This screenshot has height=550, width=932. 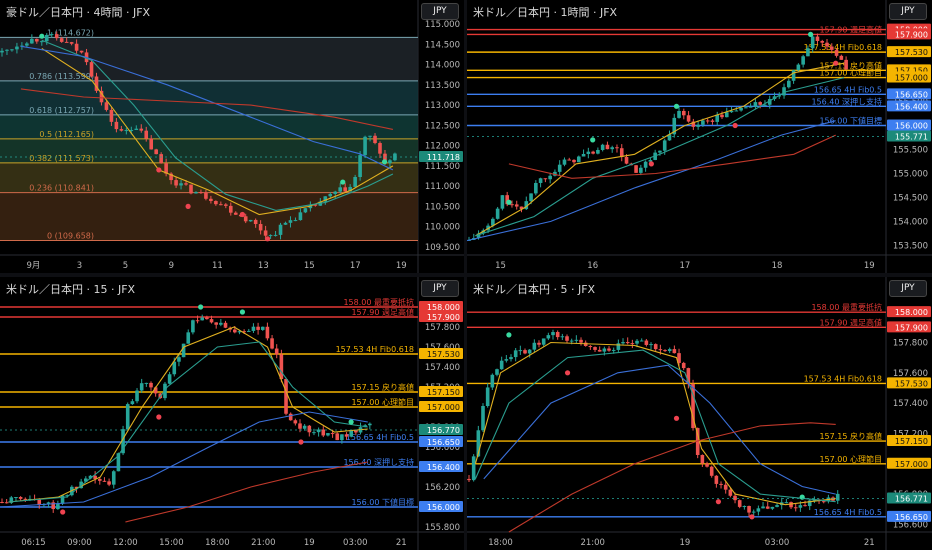 I want to click on key-level-label: 157.00 心理節目, so click(x=382, y=402).